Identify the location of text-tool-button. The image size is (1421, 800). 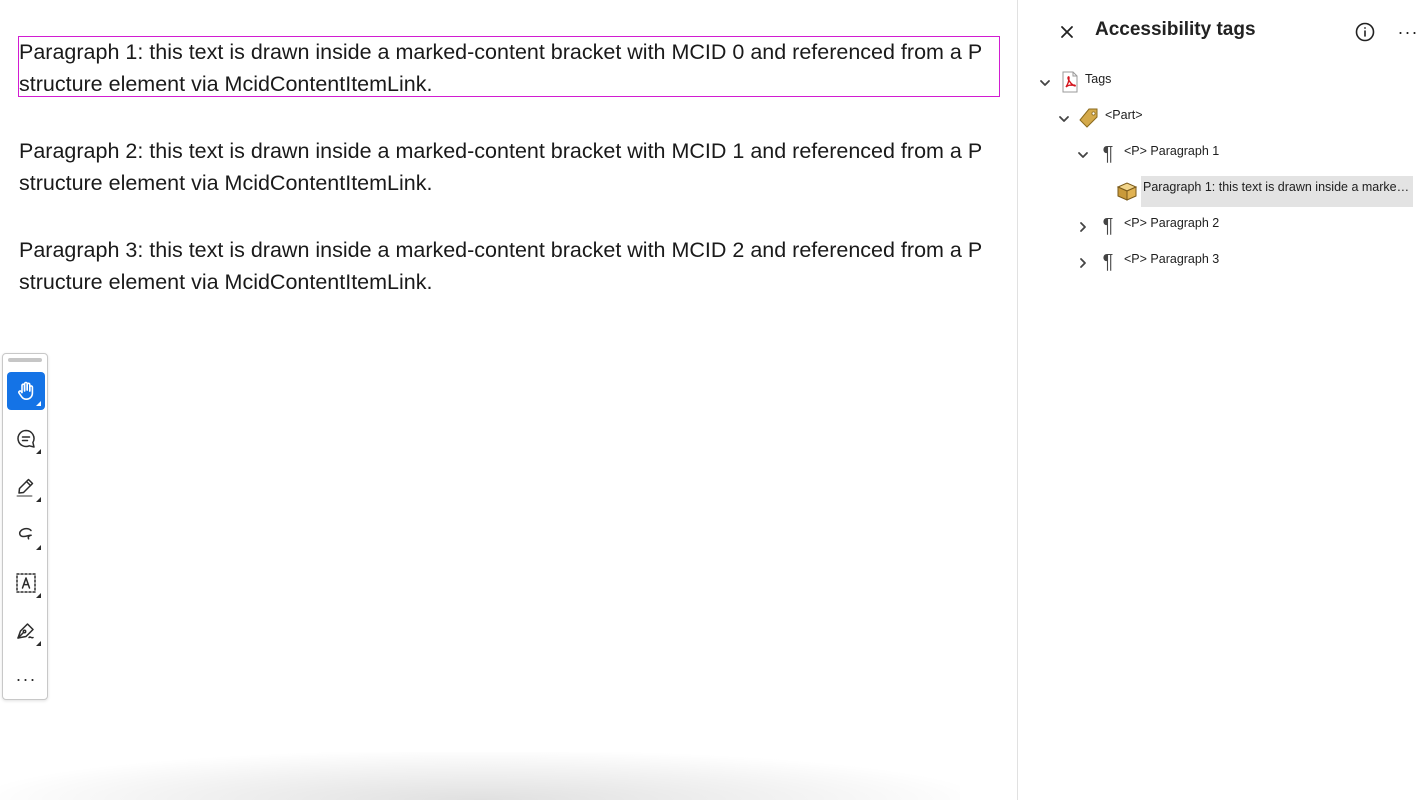
(26, 583).